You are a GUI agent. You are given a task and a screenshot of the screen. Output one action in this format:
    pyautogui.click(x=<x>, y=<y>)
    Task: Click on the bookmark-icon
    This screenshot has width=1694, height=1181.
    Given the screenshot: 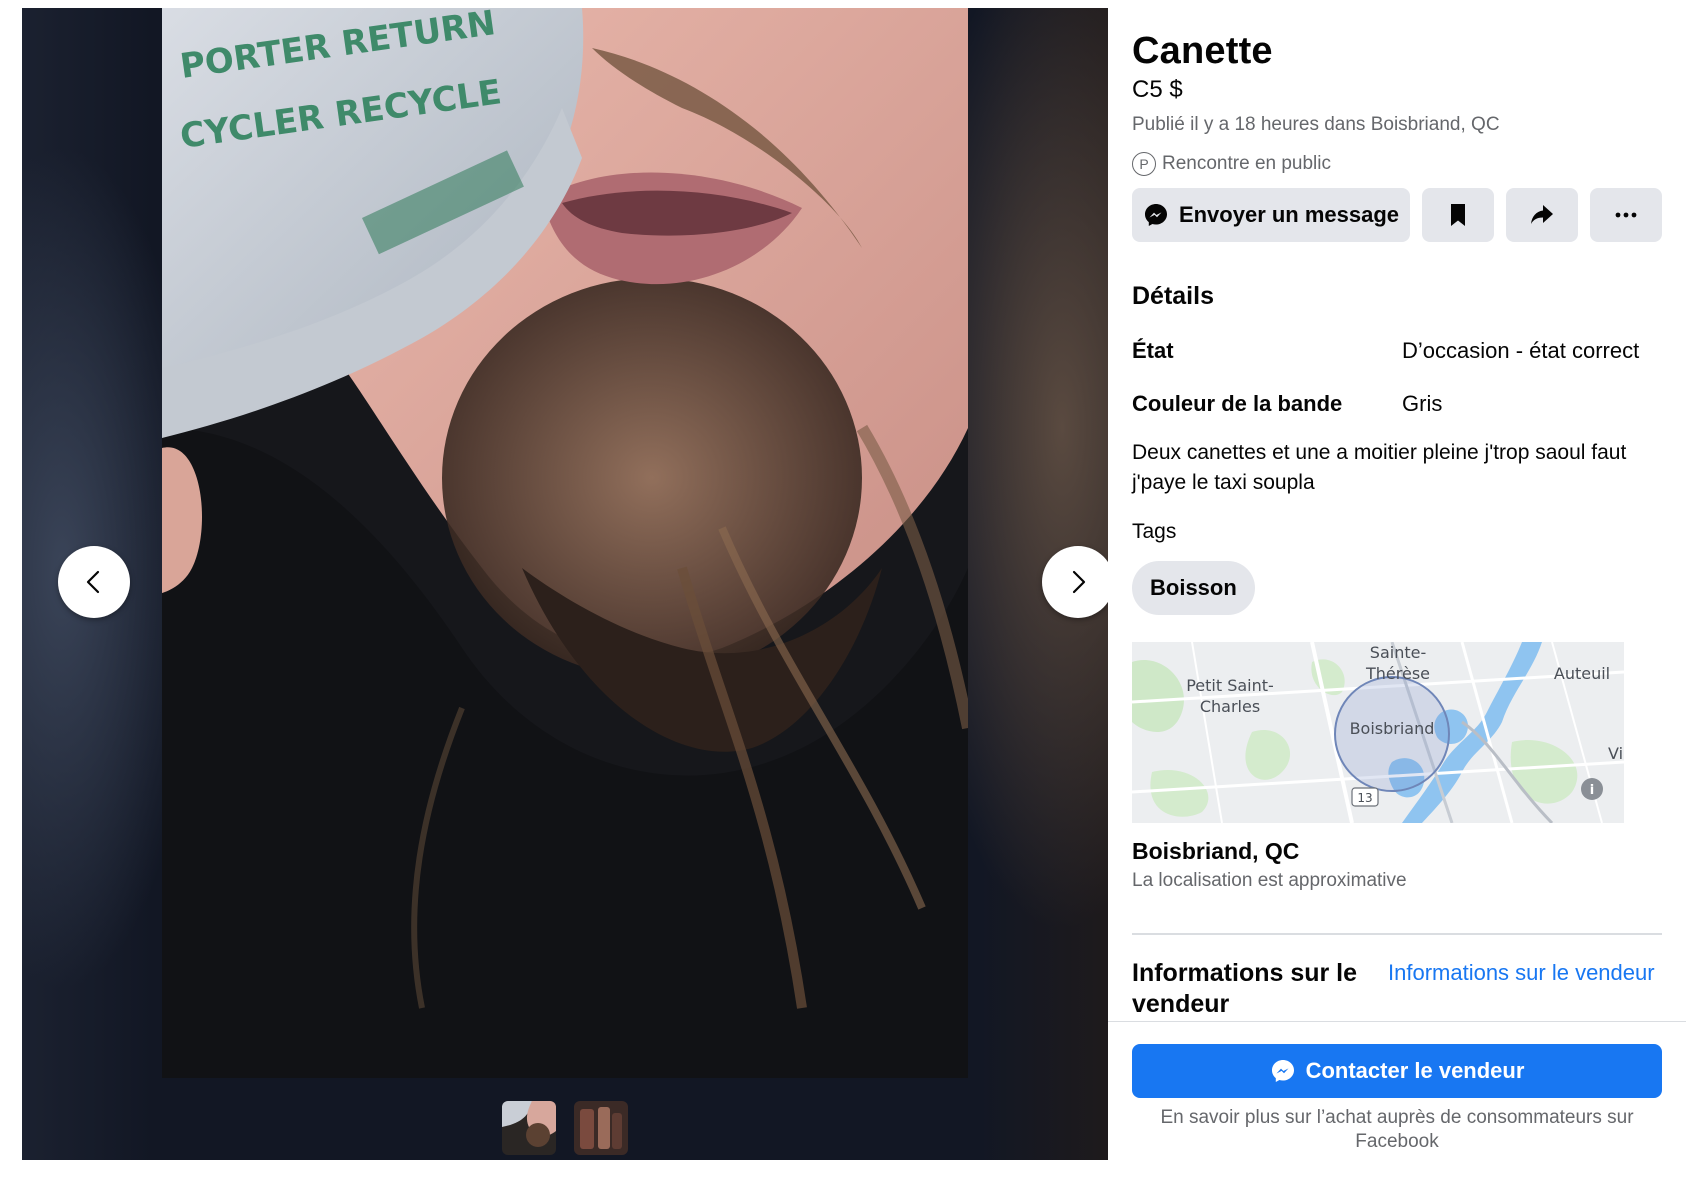 What is the action you would take?
    pyautogui.click(x=1458, y=215)
    